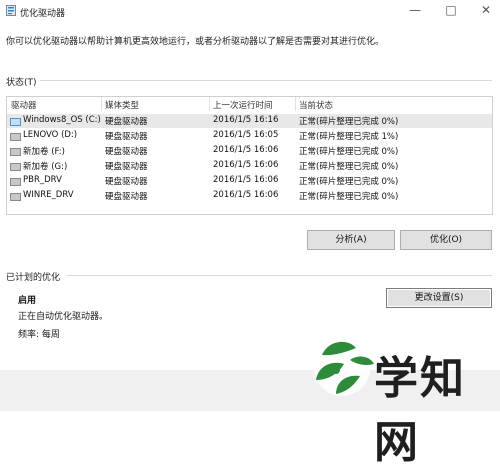 The height and width of the screenshot is (470, 500). What do you see at coordinates (63, 317) in the screenshot?
I see `schedule-detail: 正在自动优化驱动器。` at bounding box center [63, 317].